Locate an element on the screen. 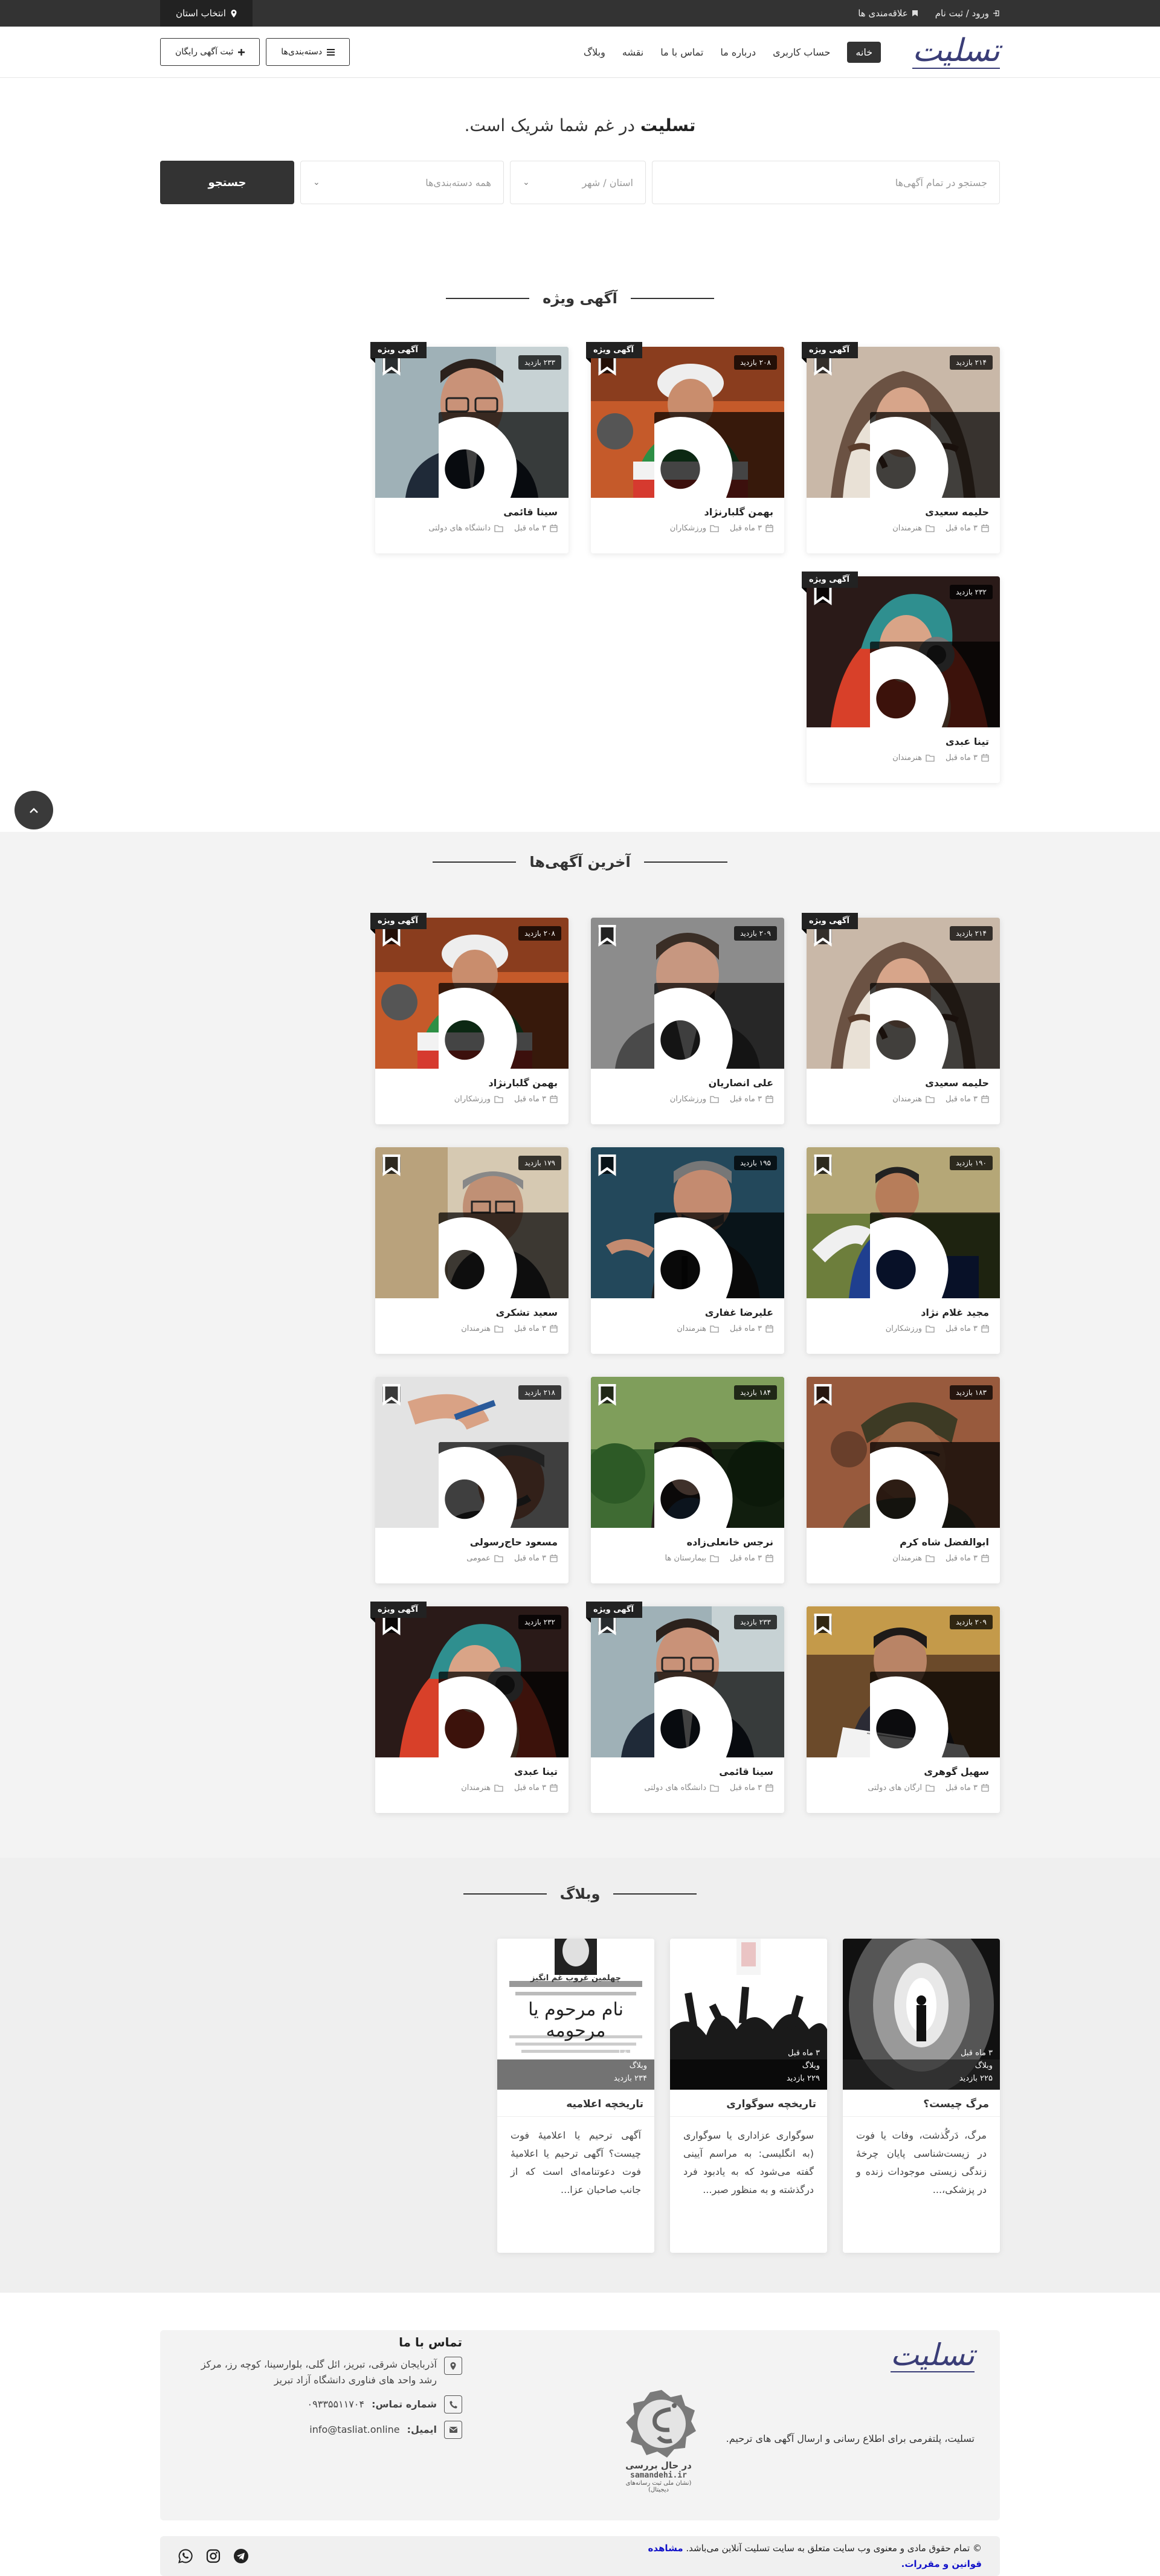 The height and width of the screenshot is (2576, 1160). search-input: جستجو در تمام آگهی‌ها is located at coordinates (826, 182).